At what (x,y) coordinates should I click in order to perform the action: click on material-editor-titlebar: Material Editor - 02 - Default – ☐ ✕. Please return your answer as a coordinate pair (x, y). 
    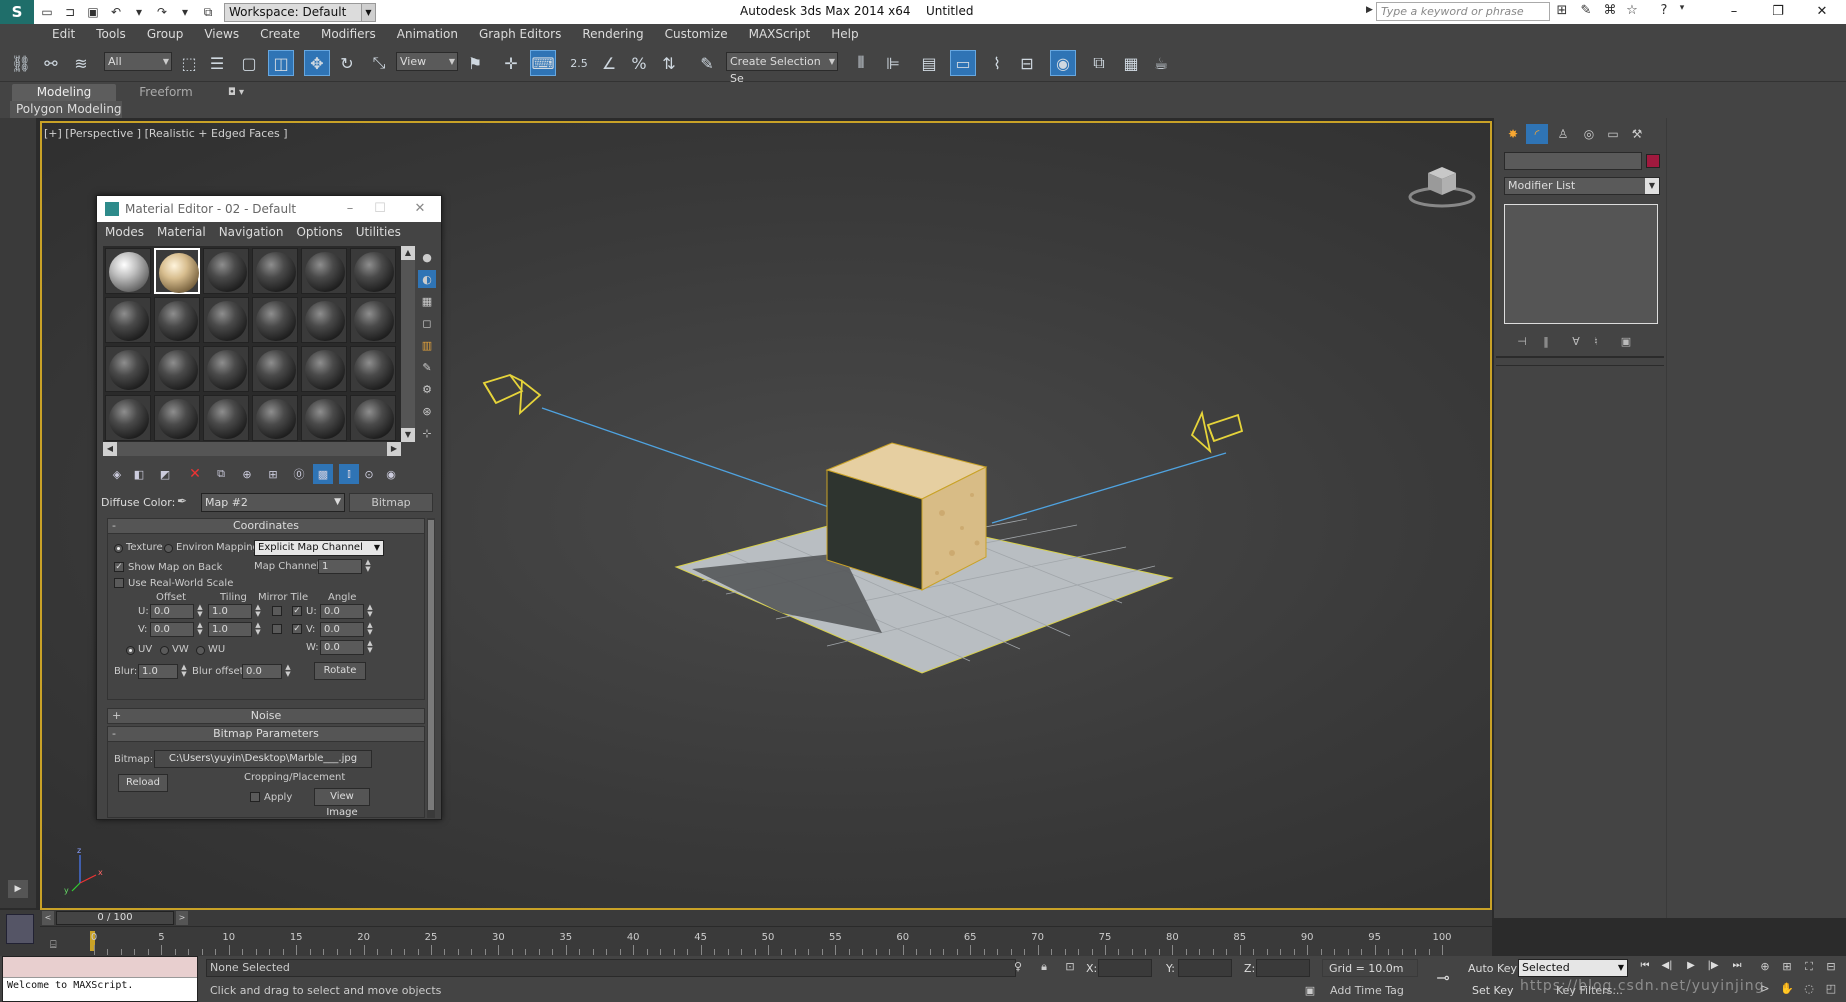
    Looking at the image, I should click on (269, 209).